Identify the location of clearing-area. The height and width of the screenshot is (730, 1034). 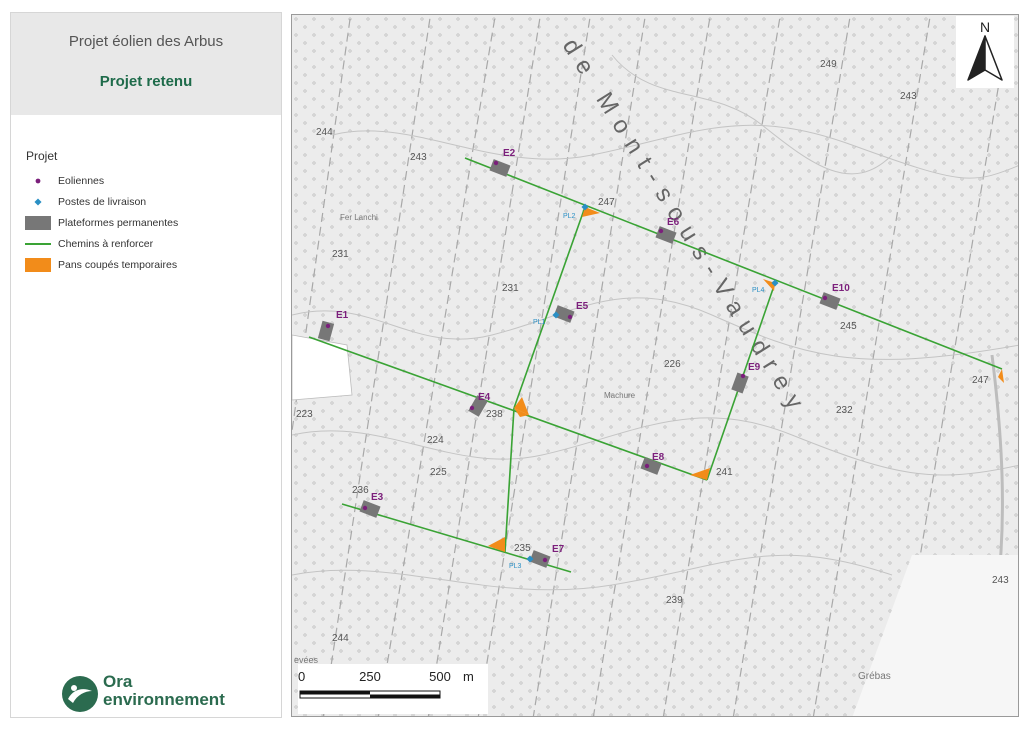
(322, 367).